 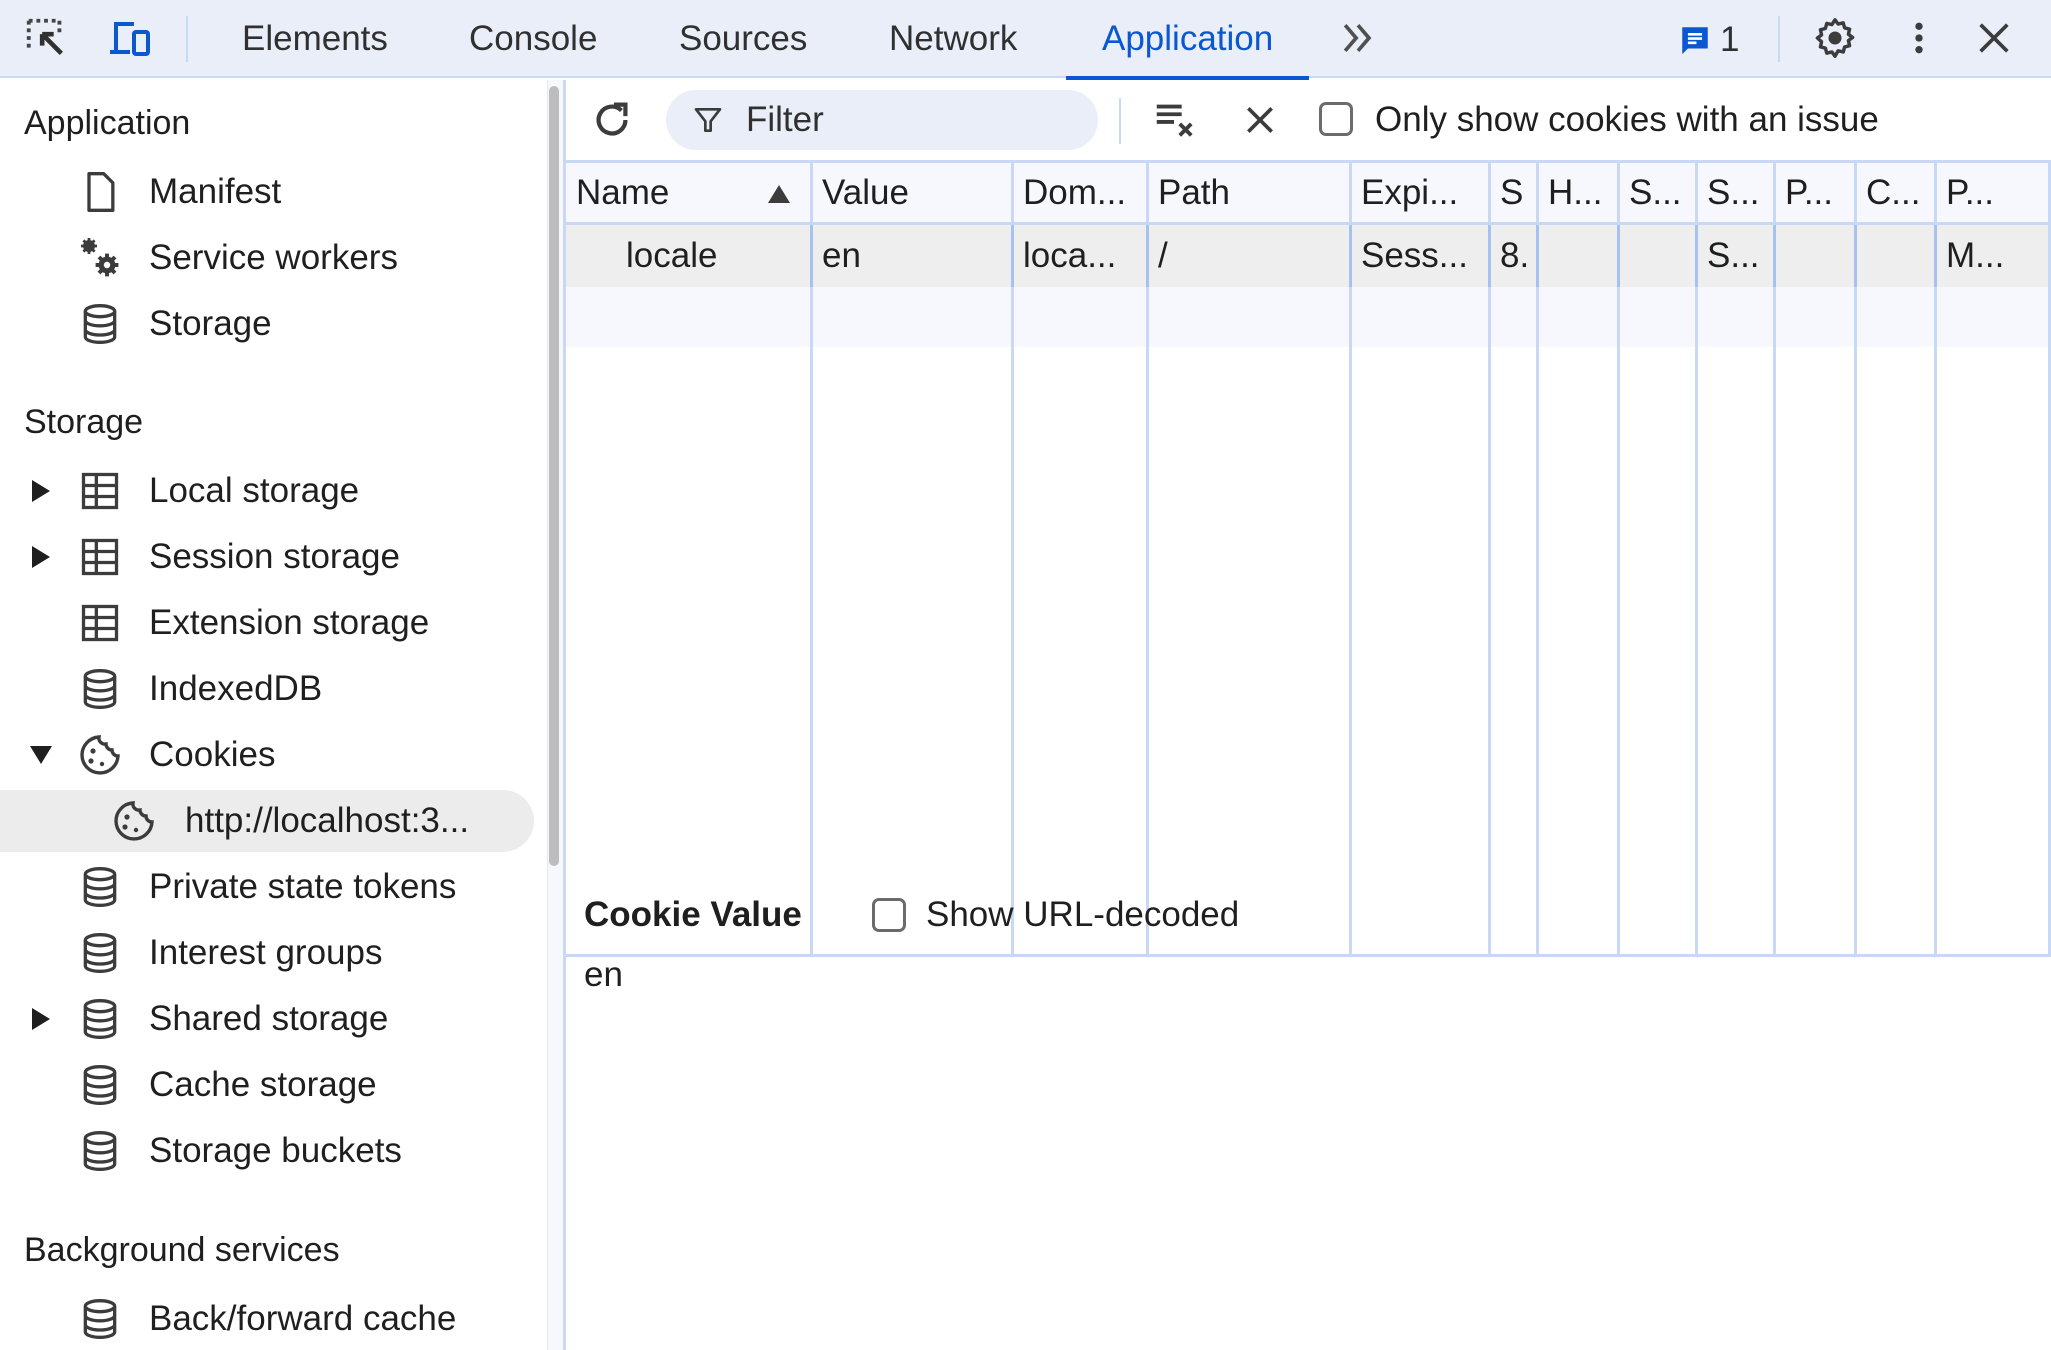 What do you see at coordinates (612, 120) in the screenshot?
I see `refresh-button` at bounding box center [612, 120].